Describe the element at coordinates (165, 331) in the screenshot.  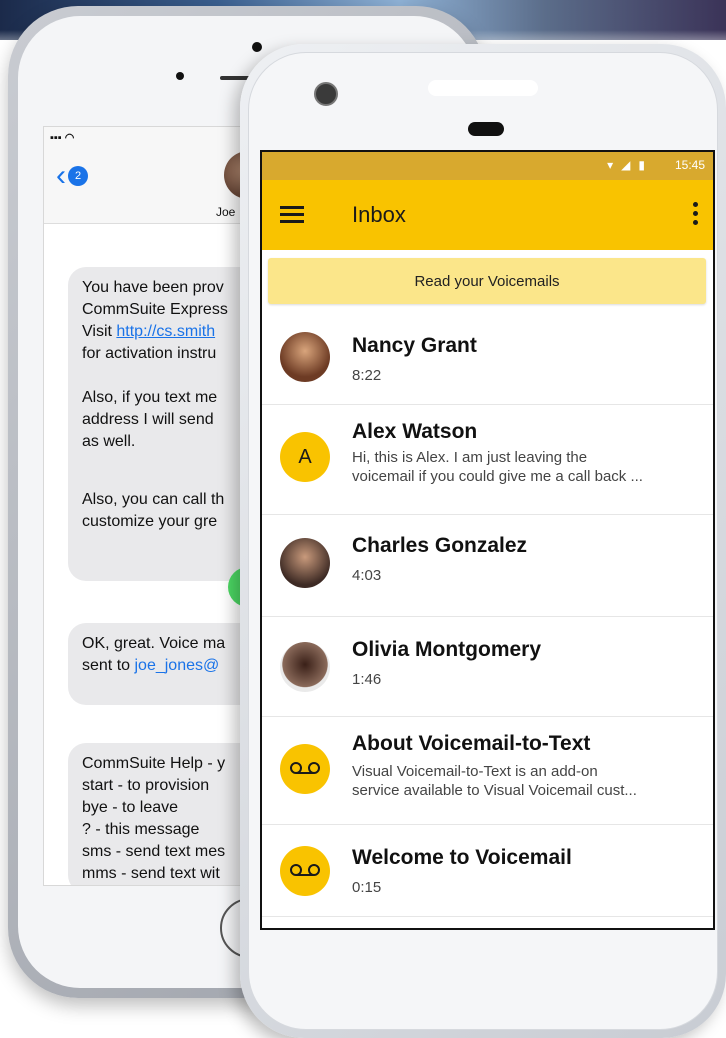
I see `activation-link: http://cs.smith` at that location.